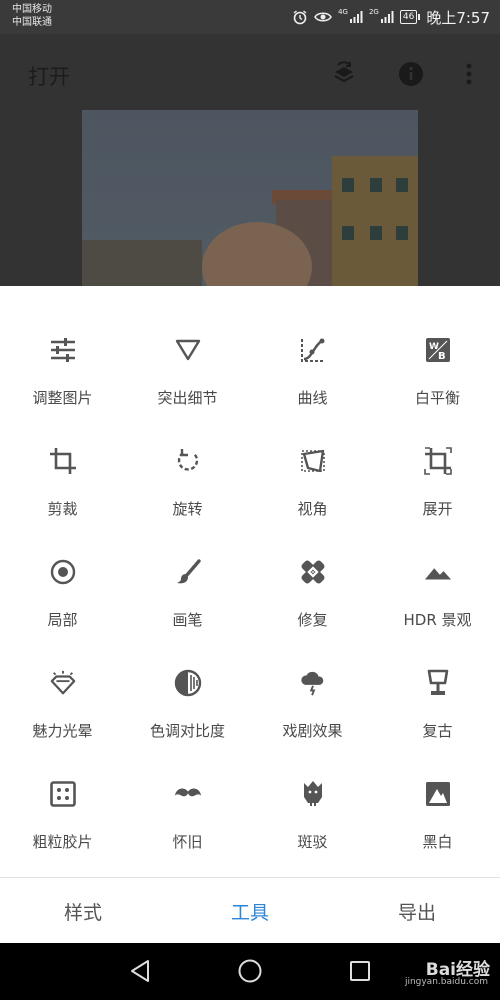  Describe the element at coordinates (313, 350) in the screenshot. I see `curves-icon` at that location.